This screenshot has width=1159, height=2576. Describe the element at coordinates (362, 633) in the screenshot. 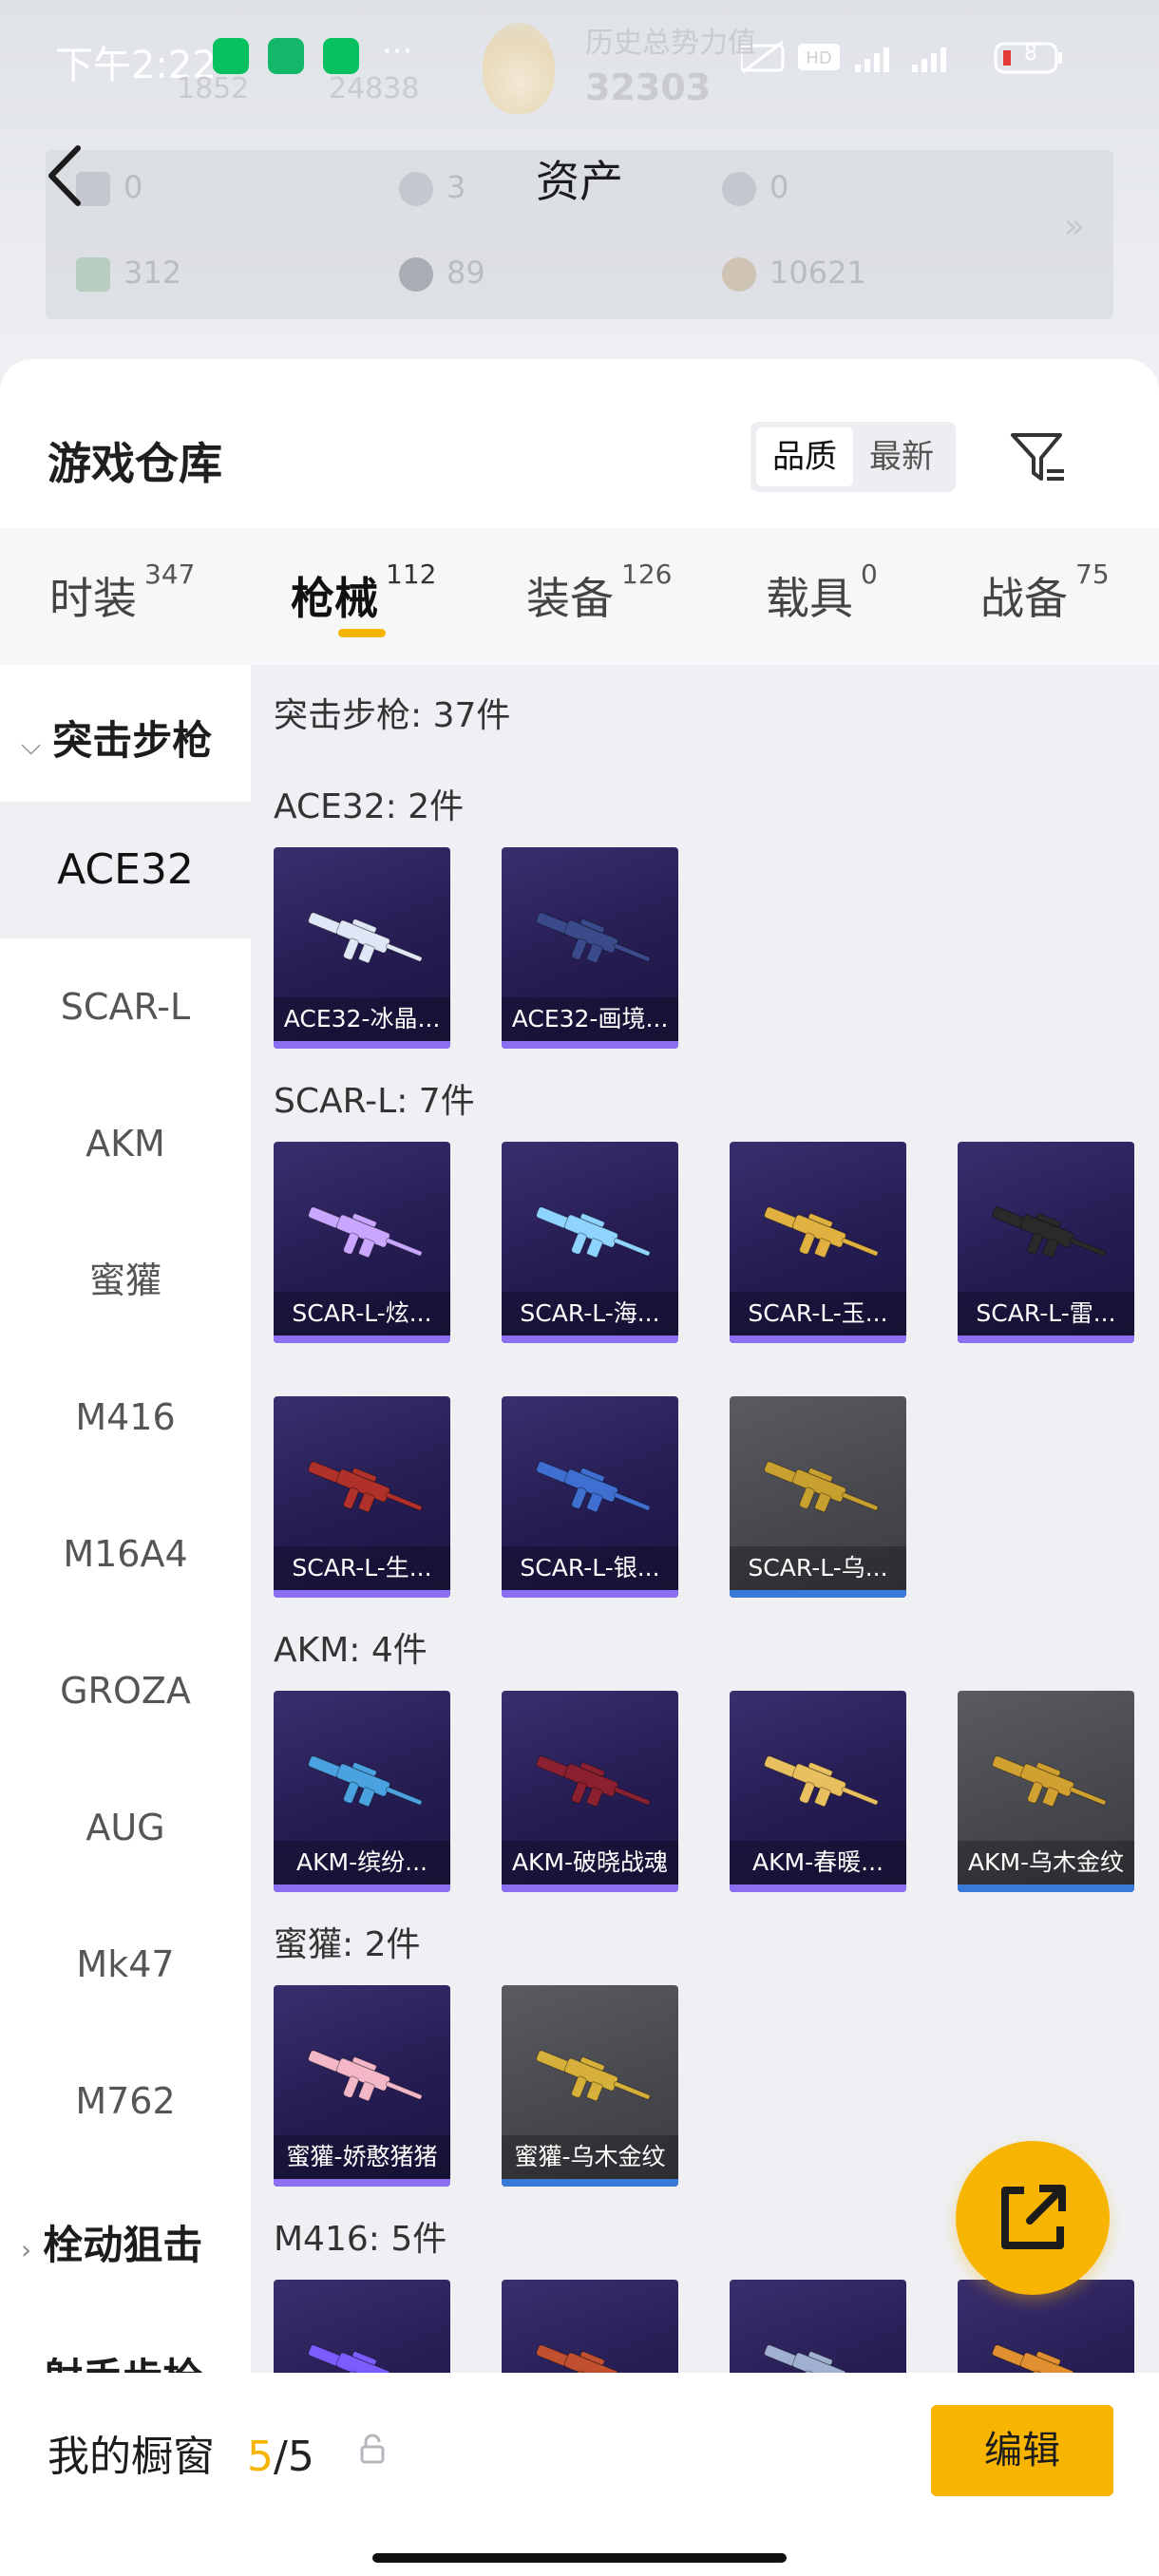

I see `active-tab-indicator` at that location.